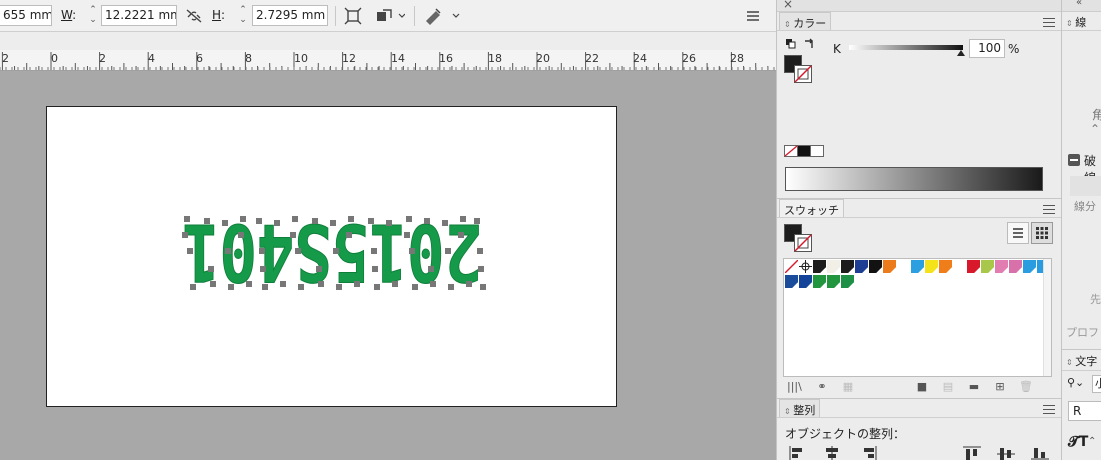  Describe the element at coordinates (93, 15) in the screenshot. I see `width-stepper: ⌃ ⌄` at that location.